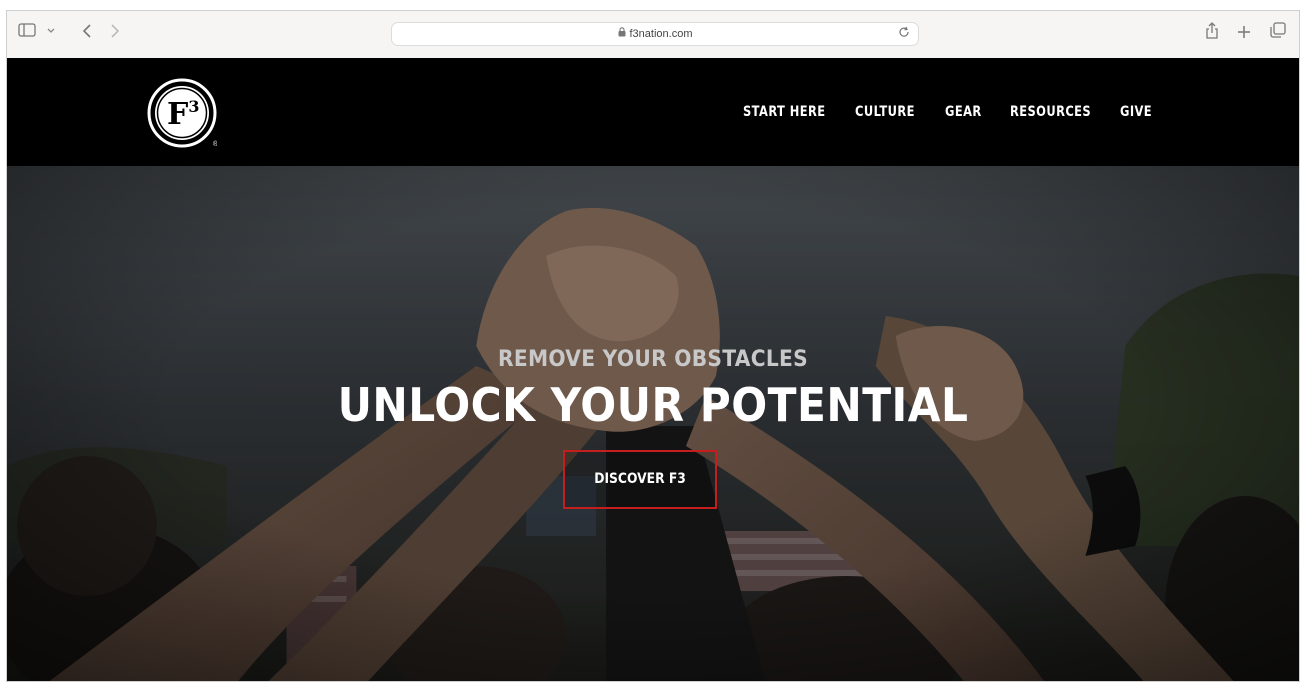  I want to click on tabs-overview-icon, so click(1278, 33).